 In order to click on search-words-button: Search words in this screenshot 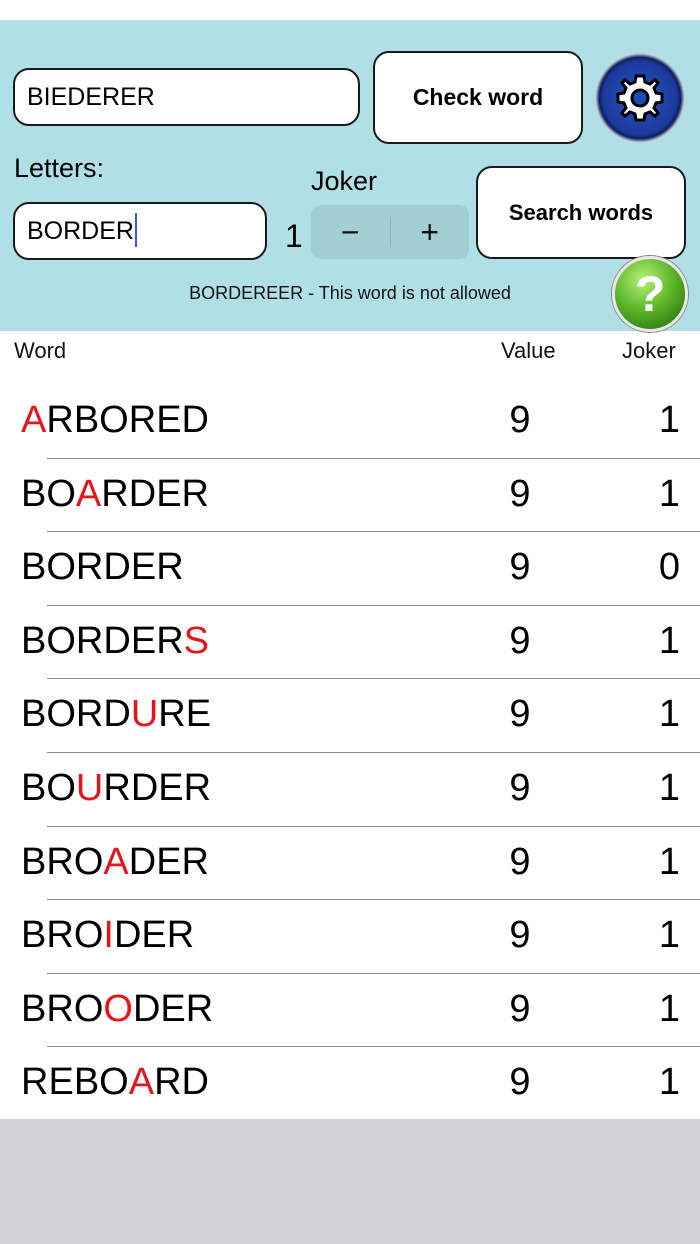, I will do `click(581, 212)`.